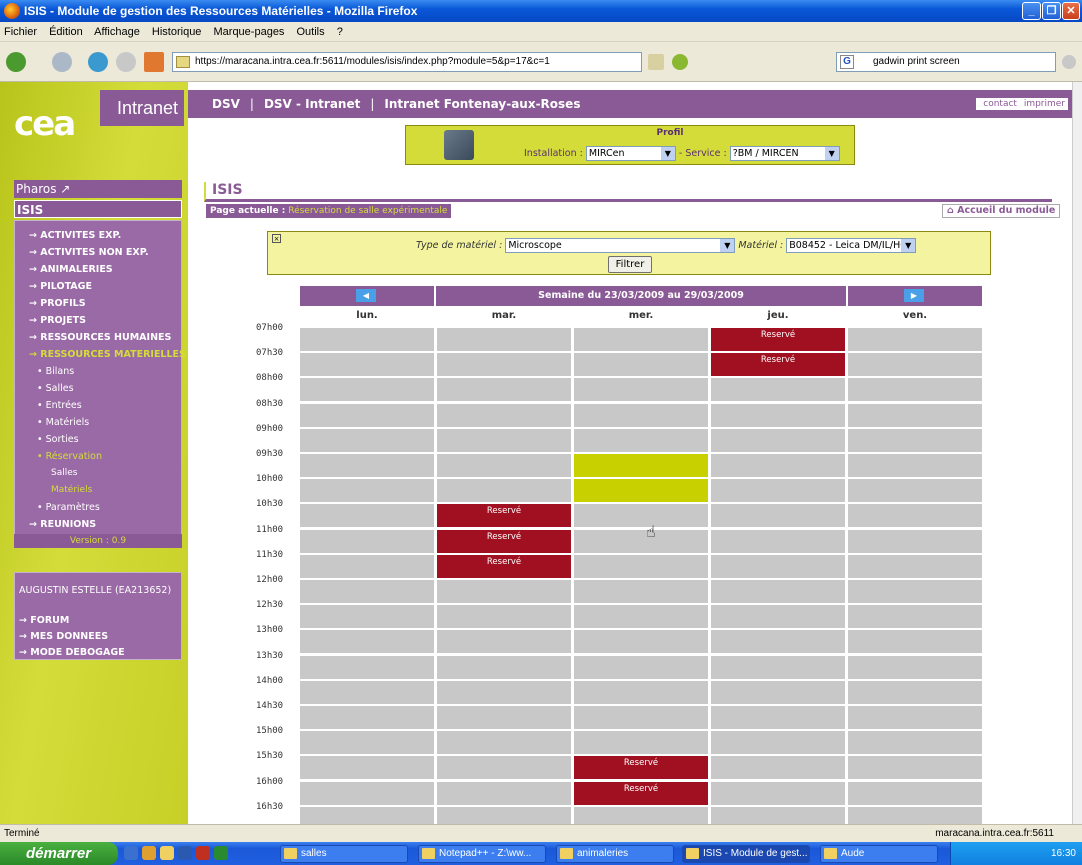 This screenshot has width=1082, height=865. Describe the element at coordinates (126, 62) in the screenshot. I see `stop-icon` at that location.